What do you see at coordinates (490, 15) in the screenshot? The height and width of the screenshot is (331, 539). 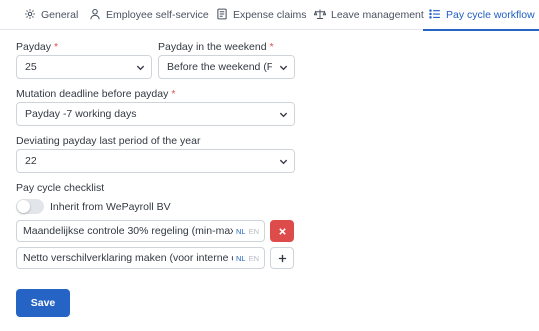 I see `tab-label: Pay cycle workflow` at bounding box center [490, 15].